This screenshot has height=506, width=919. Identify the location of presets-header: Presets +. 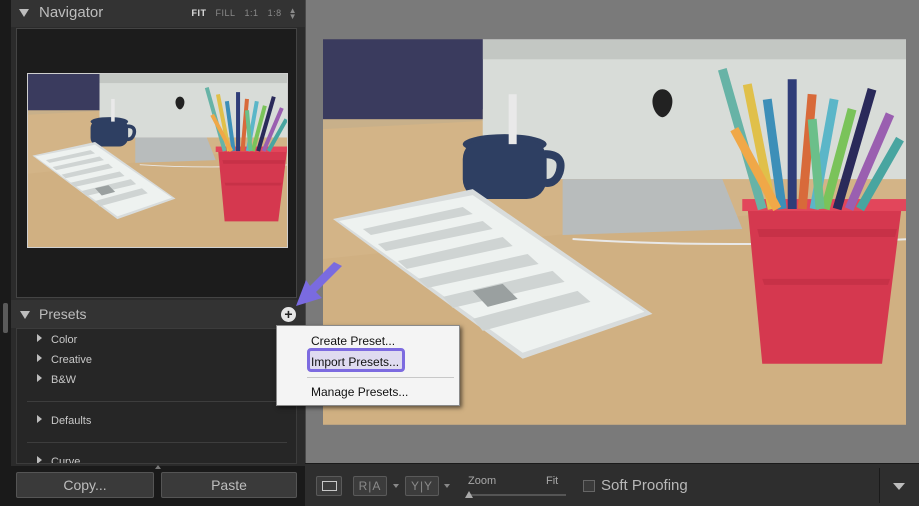
(158, 314).